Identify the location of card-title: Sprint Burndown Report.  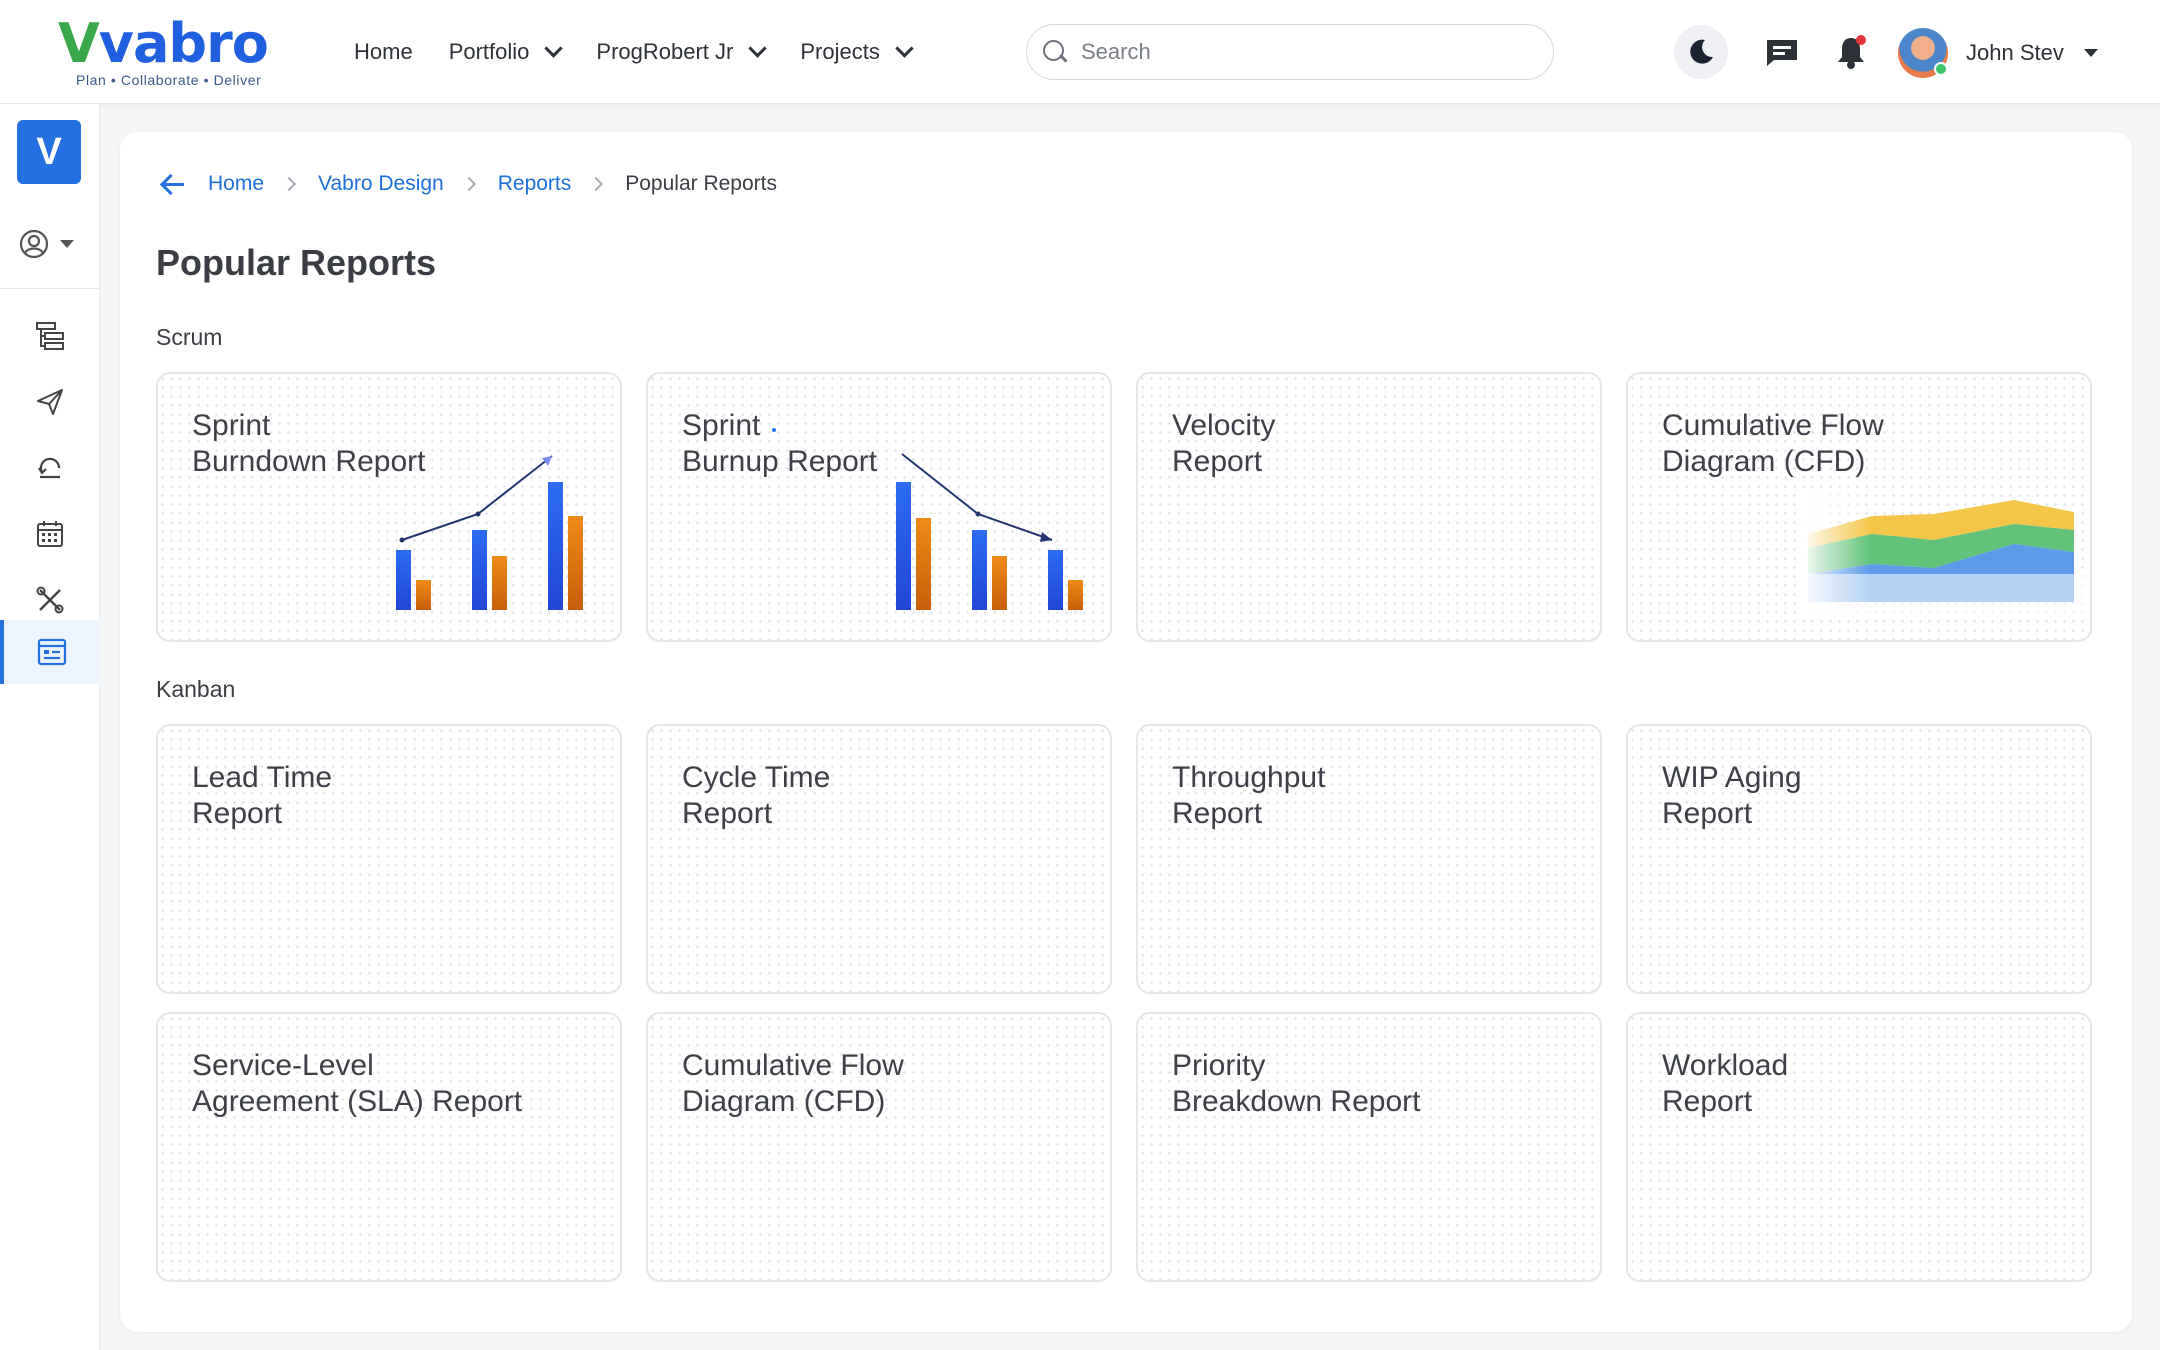
(309, 443).